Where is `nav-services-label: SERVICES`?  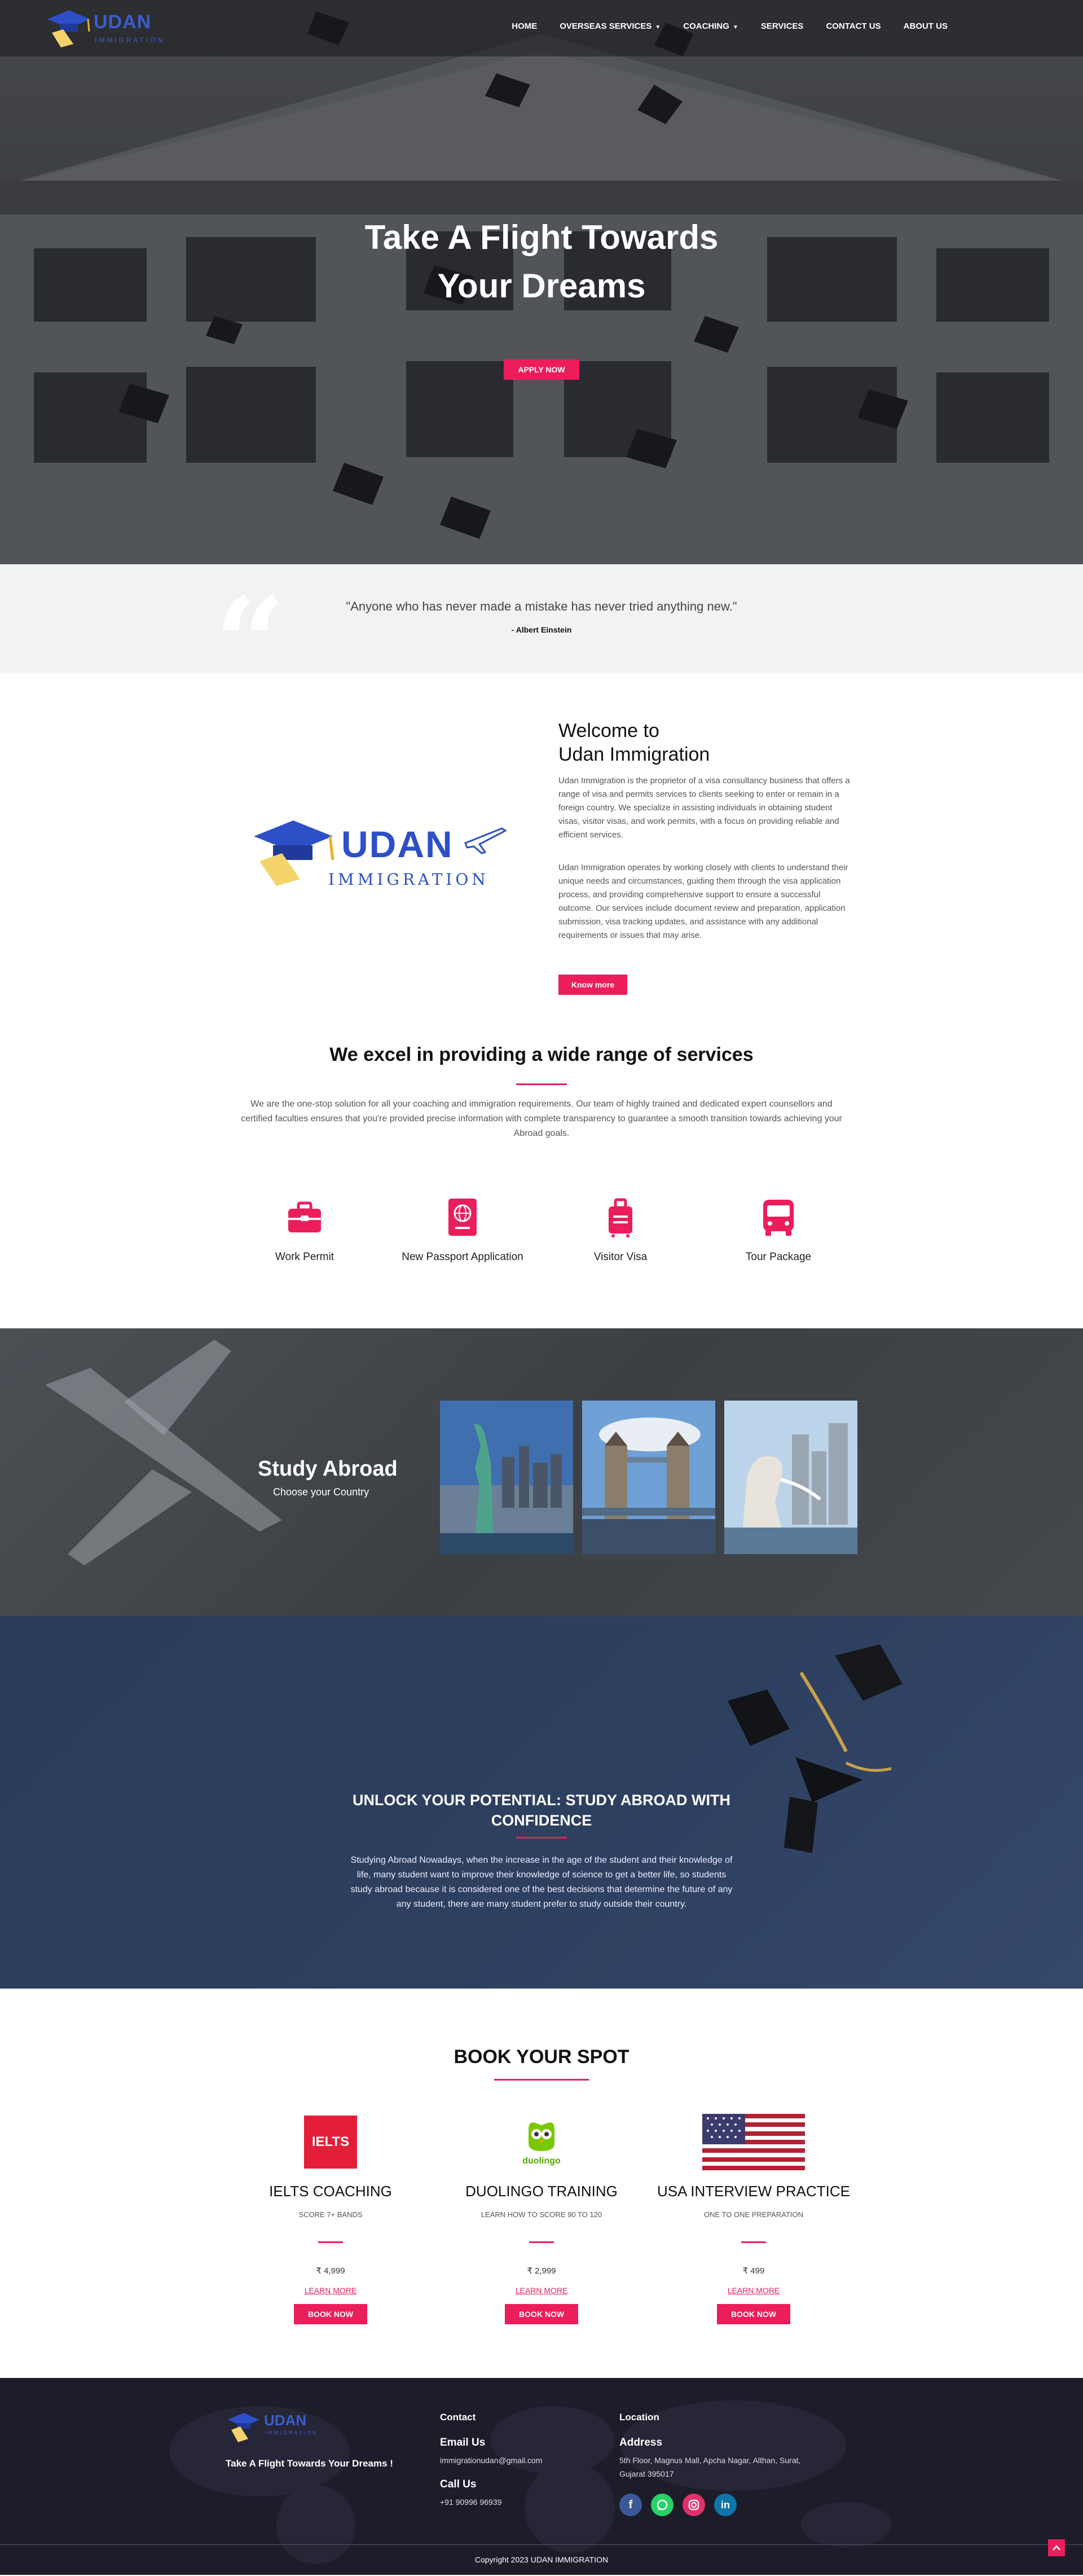 nav-services-label: SERVICES is located at coordinates (782, 26).